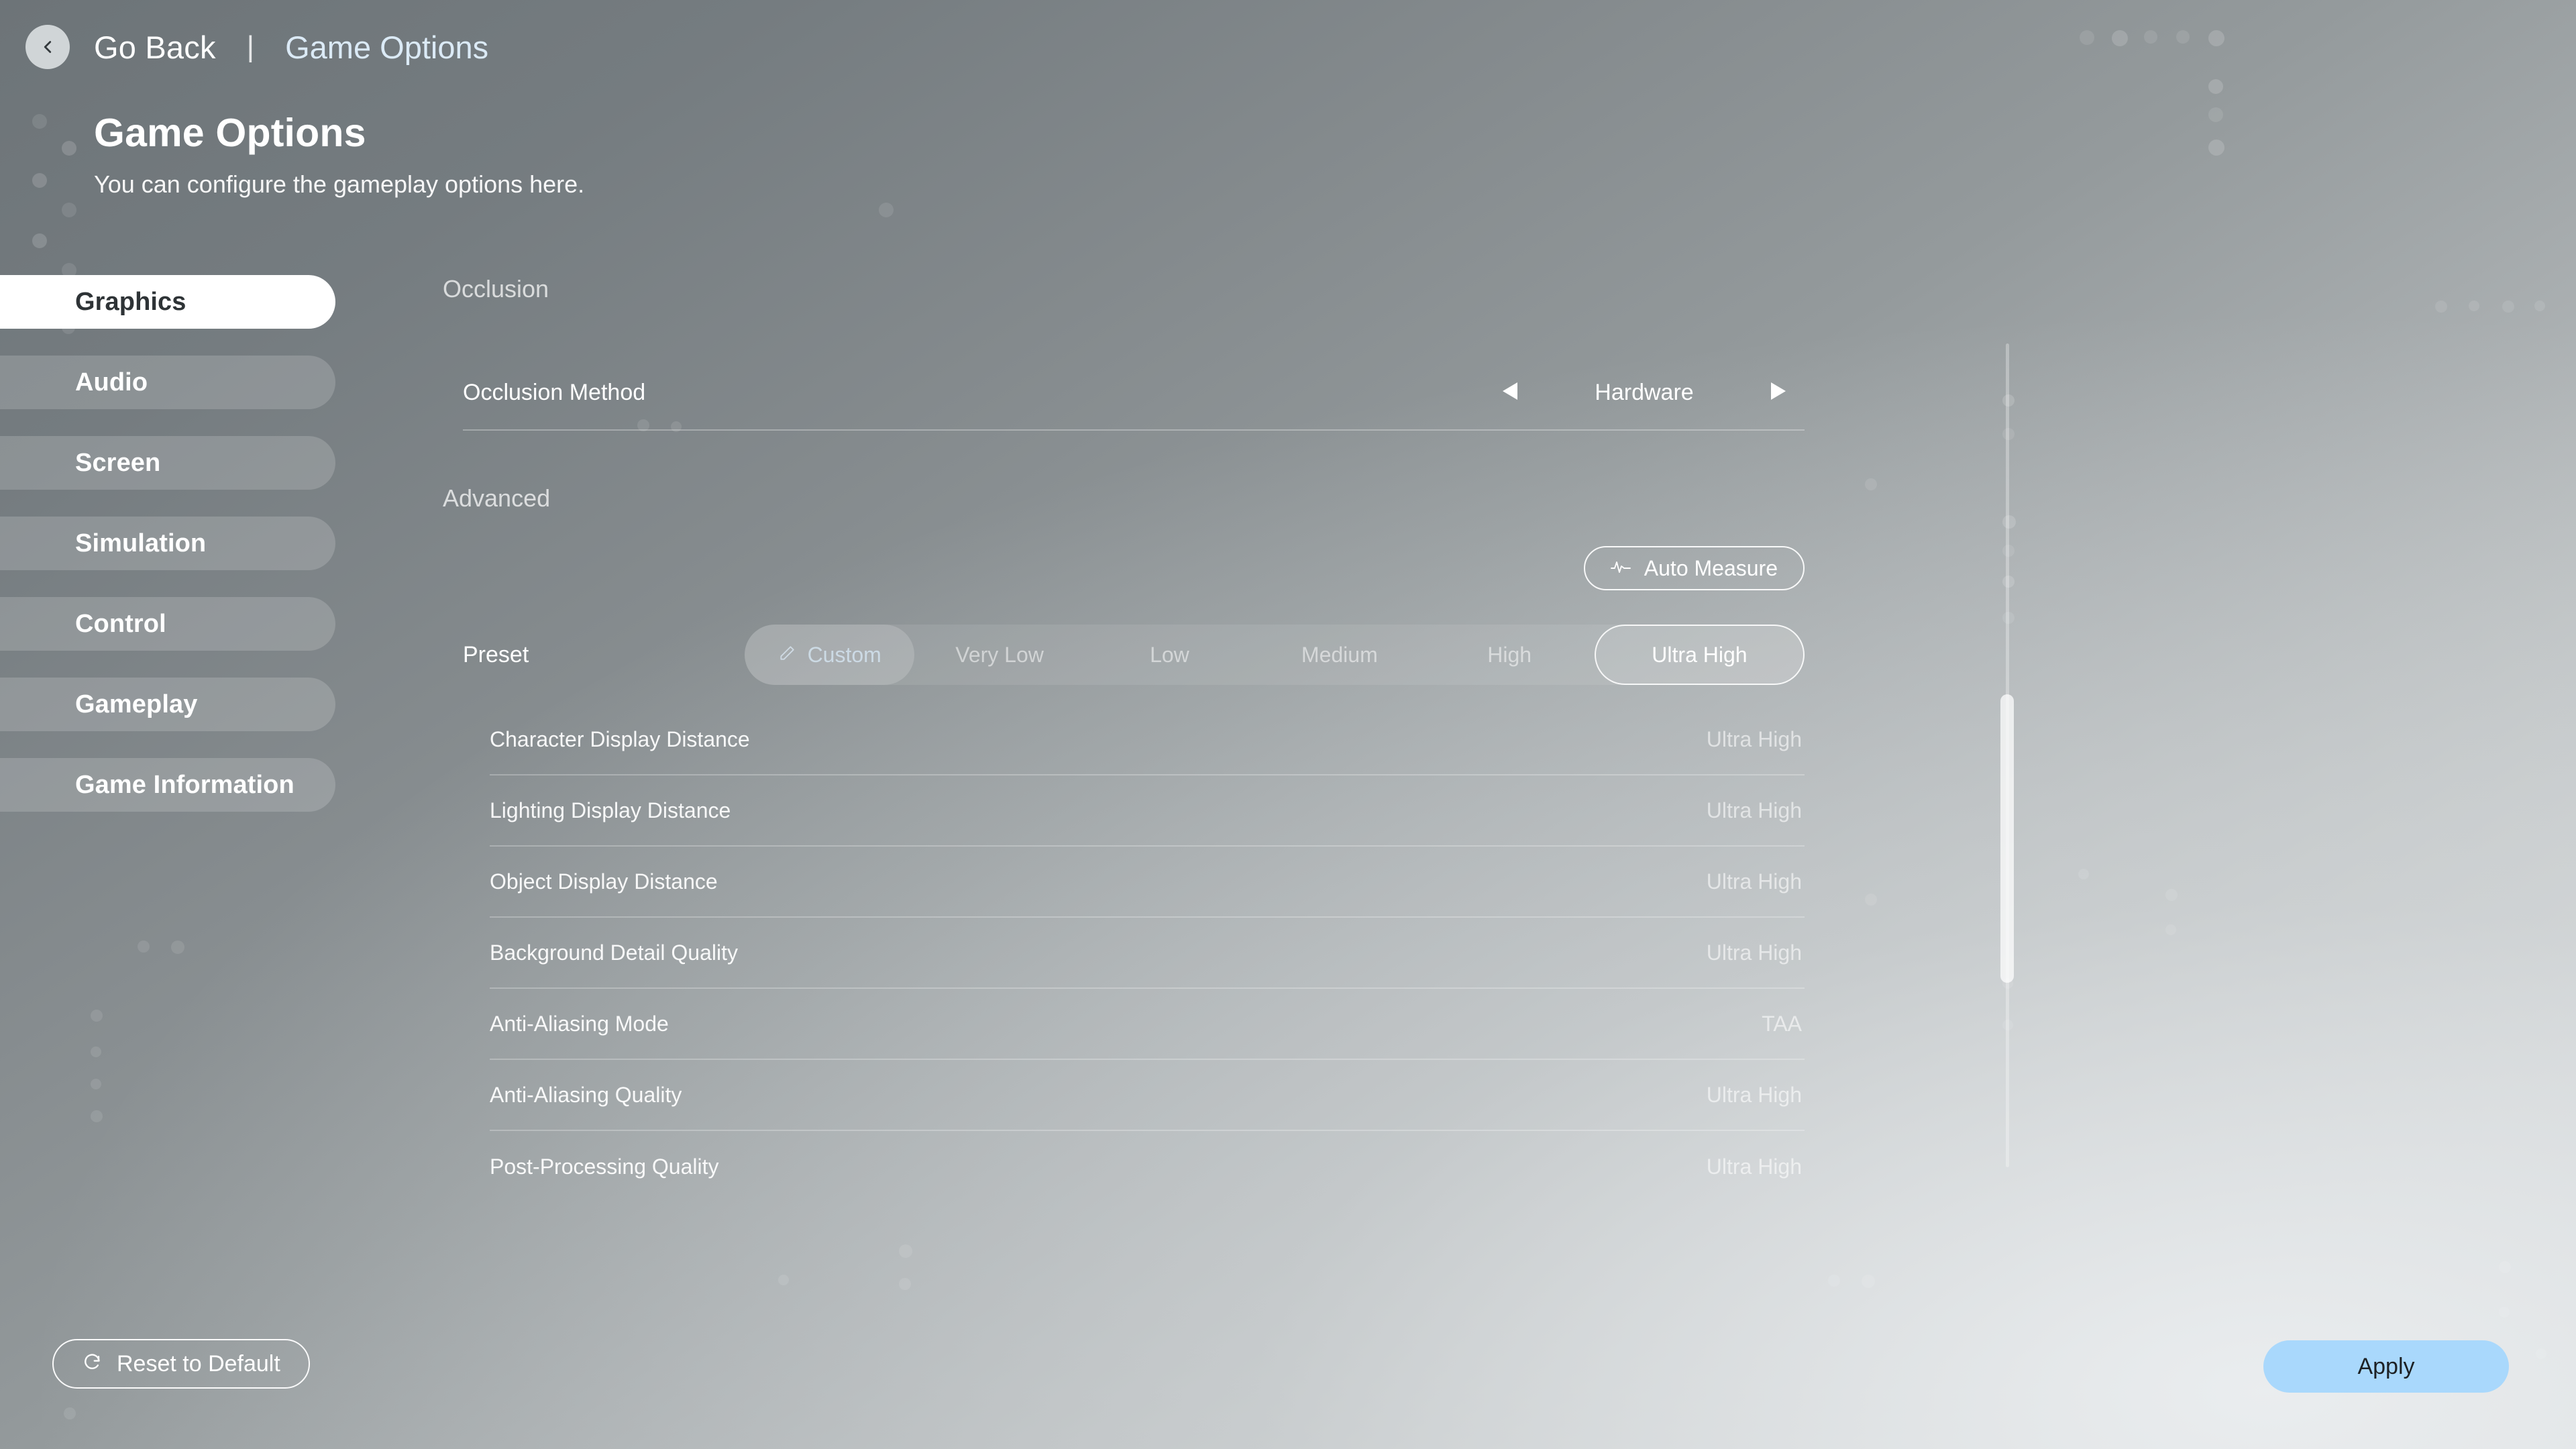  Describe the element at coordinates (1134, 393) in the screenshot. I see `setting-row-occlusion-method: Occlusion Method Hardware` at that location.